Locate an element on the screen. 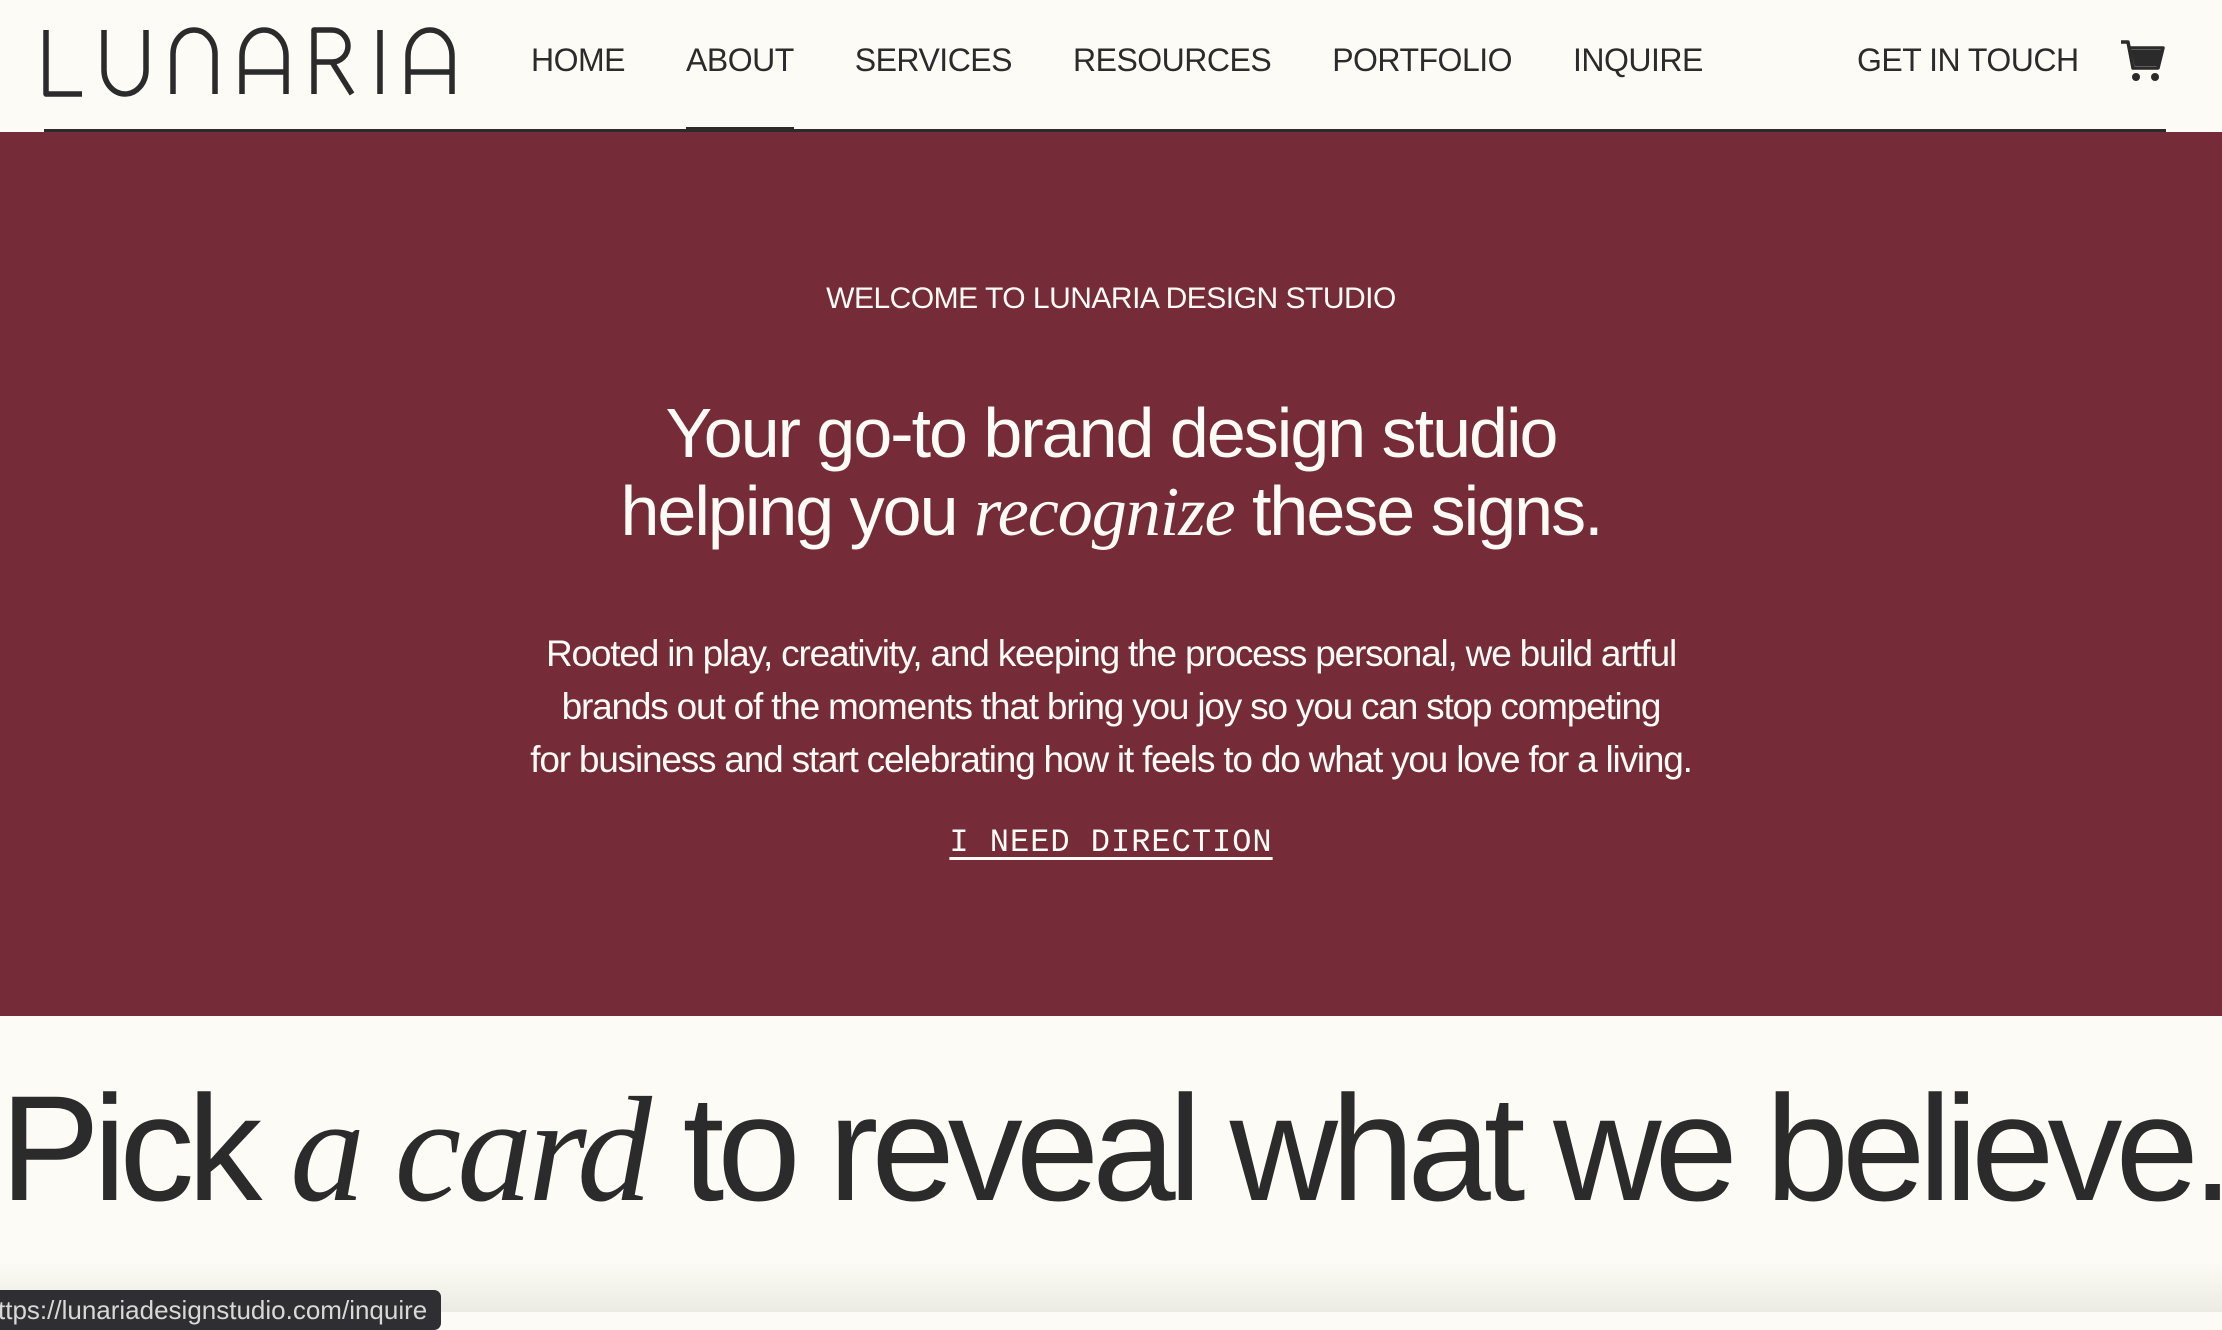  lunaria-logo-icon is located at coordinates (249, 62).